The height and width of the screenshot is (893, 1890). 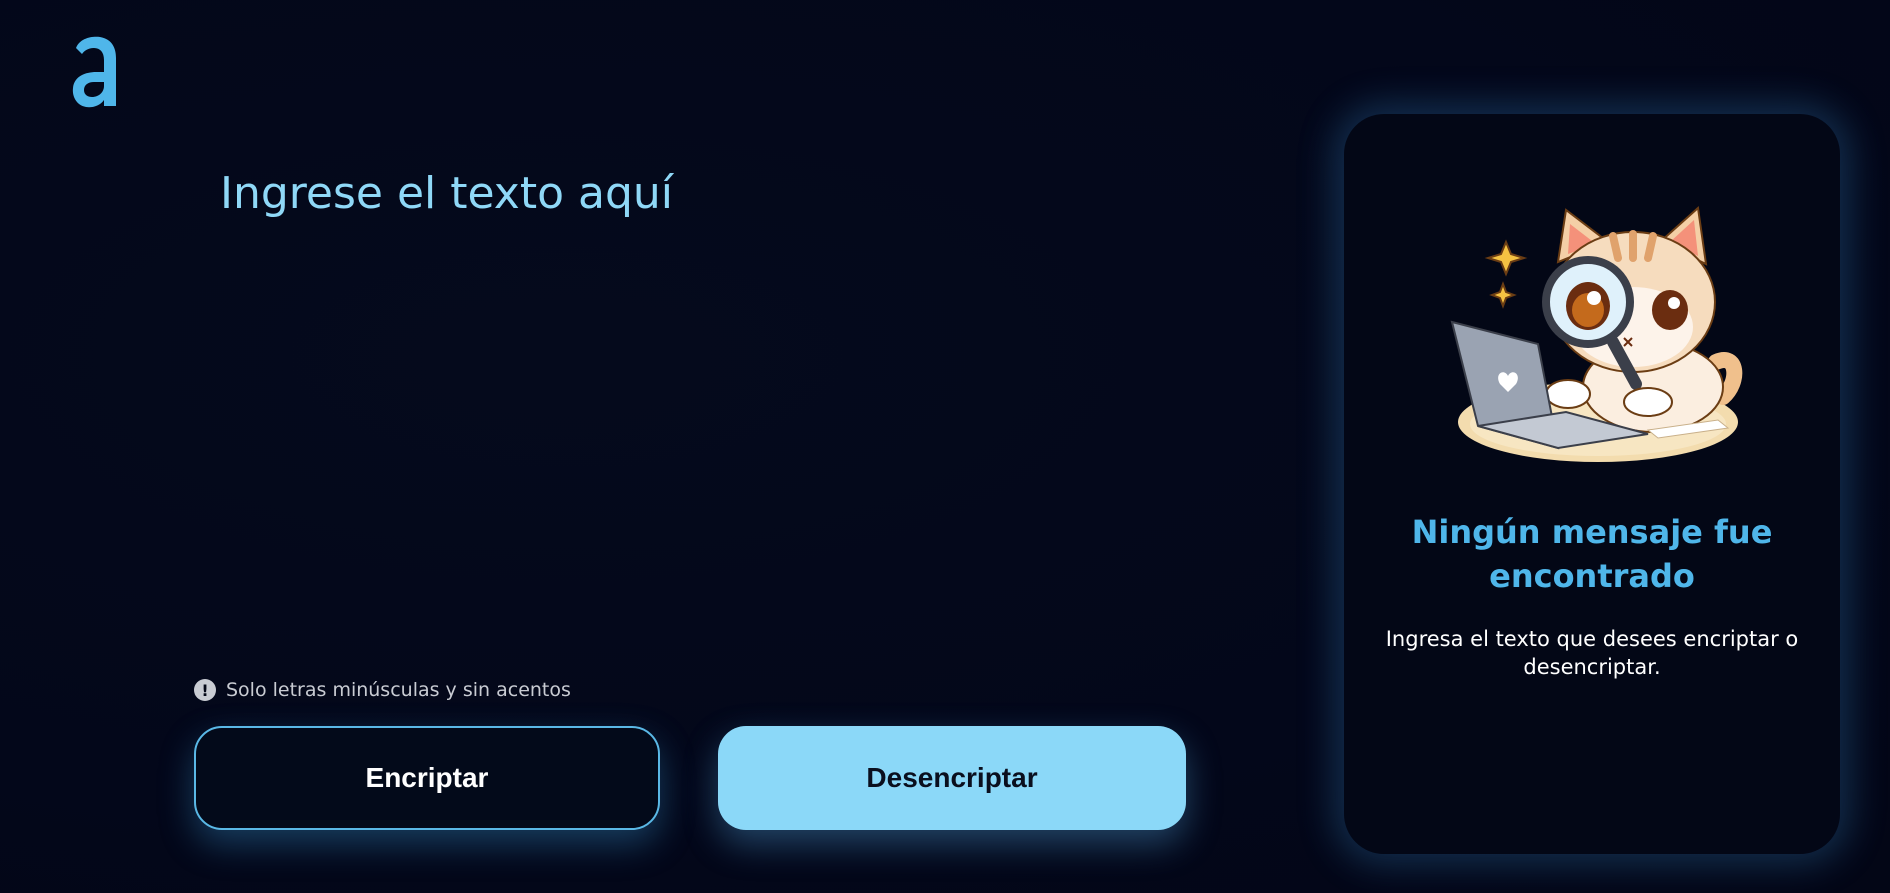 I want to click on cat-detective-illustration, so click(x=1596, y=334).